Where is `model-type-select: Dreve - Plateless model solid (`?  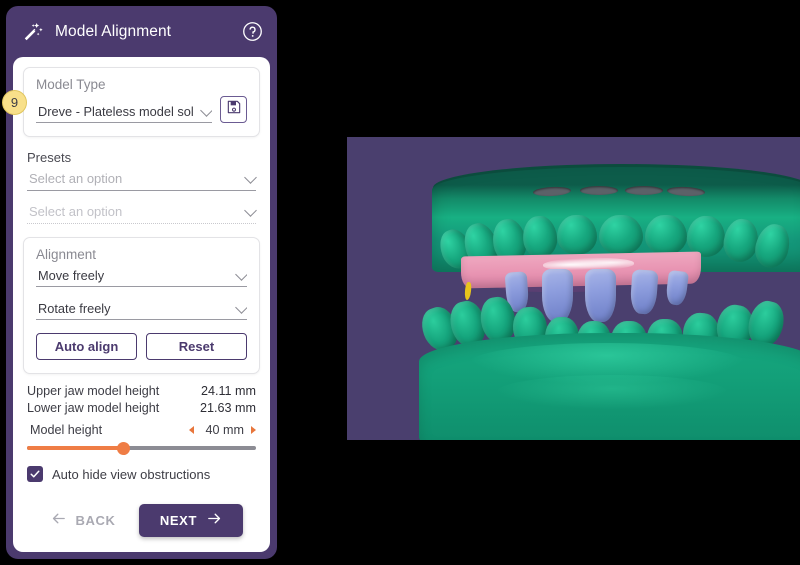
model-type-select: Dreve - Plateless model solid ( is located at coordinates (124, 112).